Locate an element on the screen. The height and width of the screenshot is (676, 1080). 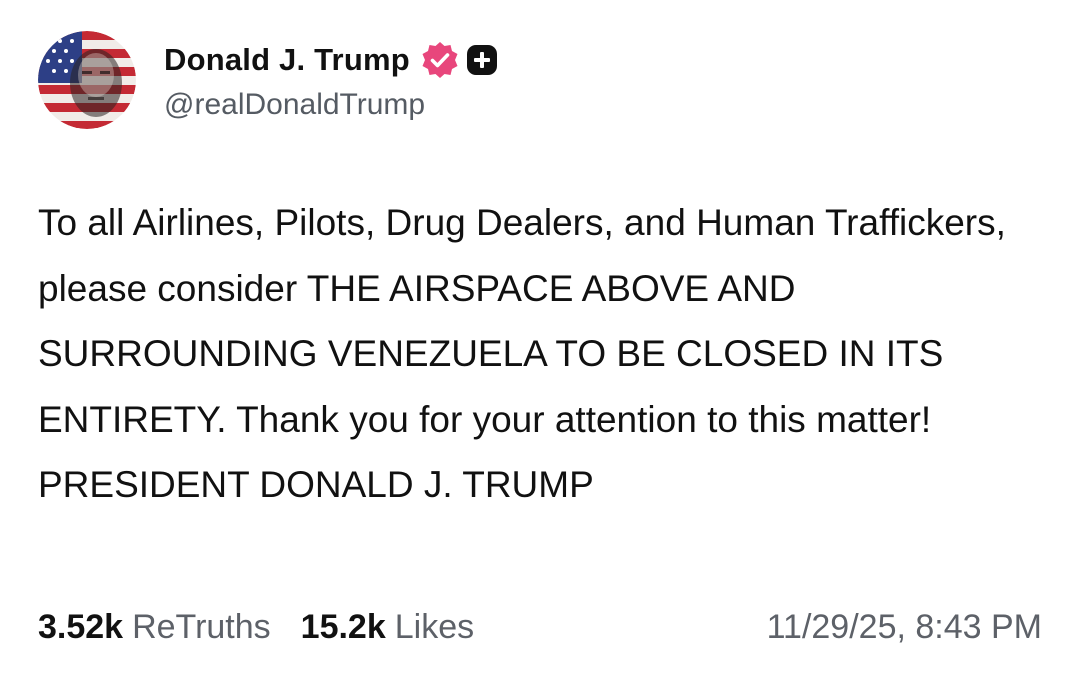
avatar-image is located at coordinates (87, 80).